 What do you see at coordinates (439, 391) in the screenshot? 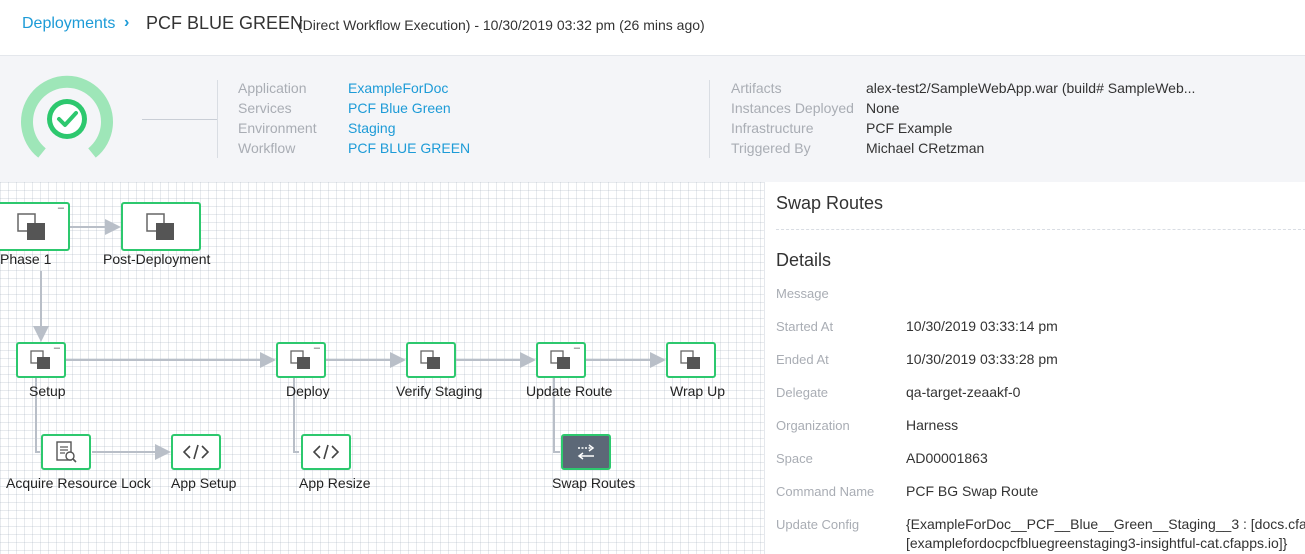
I see `verify-staging-label: Verify Staging` at bounding box center [439, 391].